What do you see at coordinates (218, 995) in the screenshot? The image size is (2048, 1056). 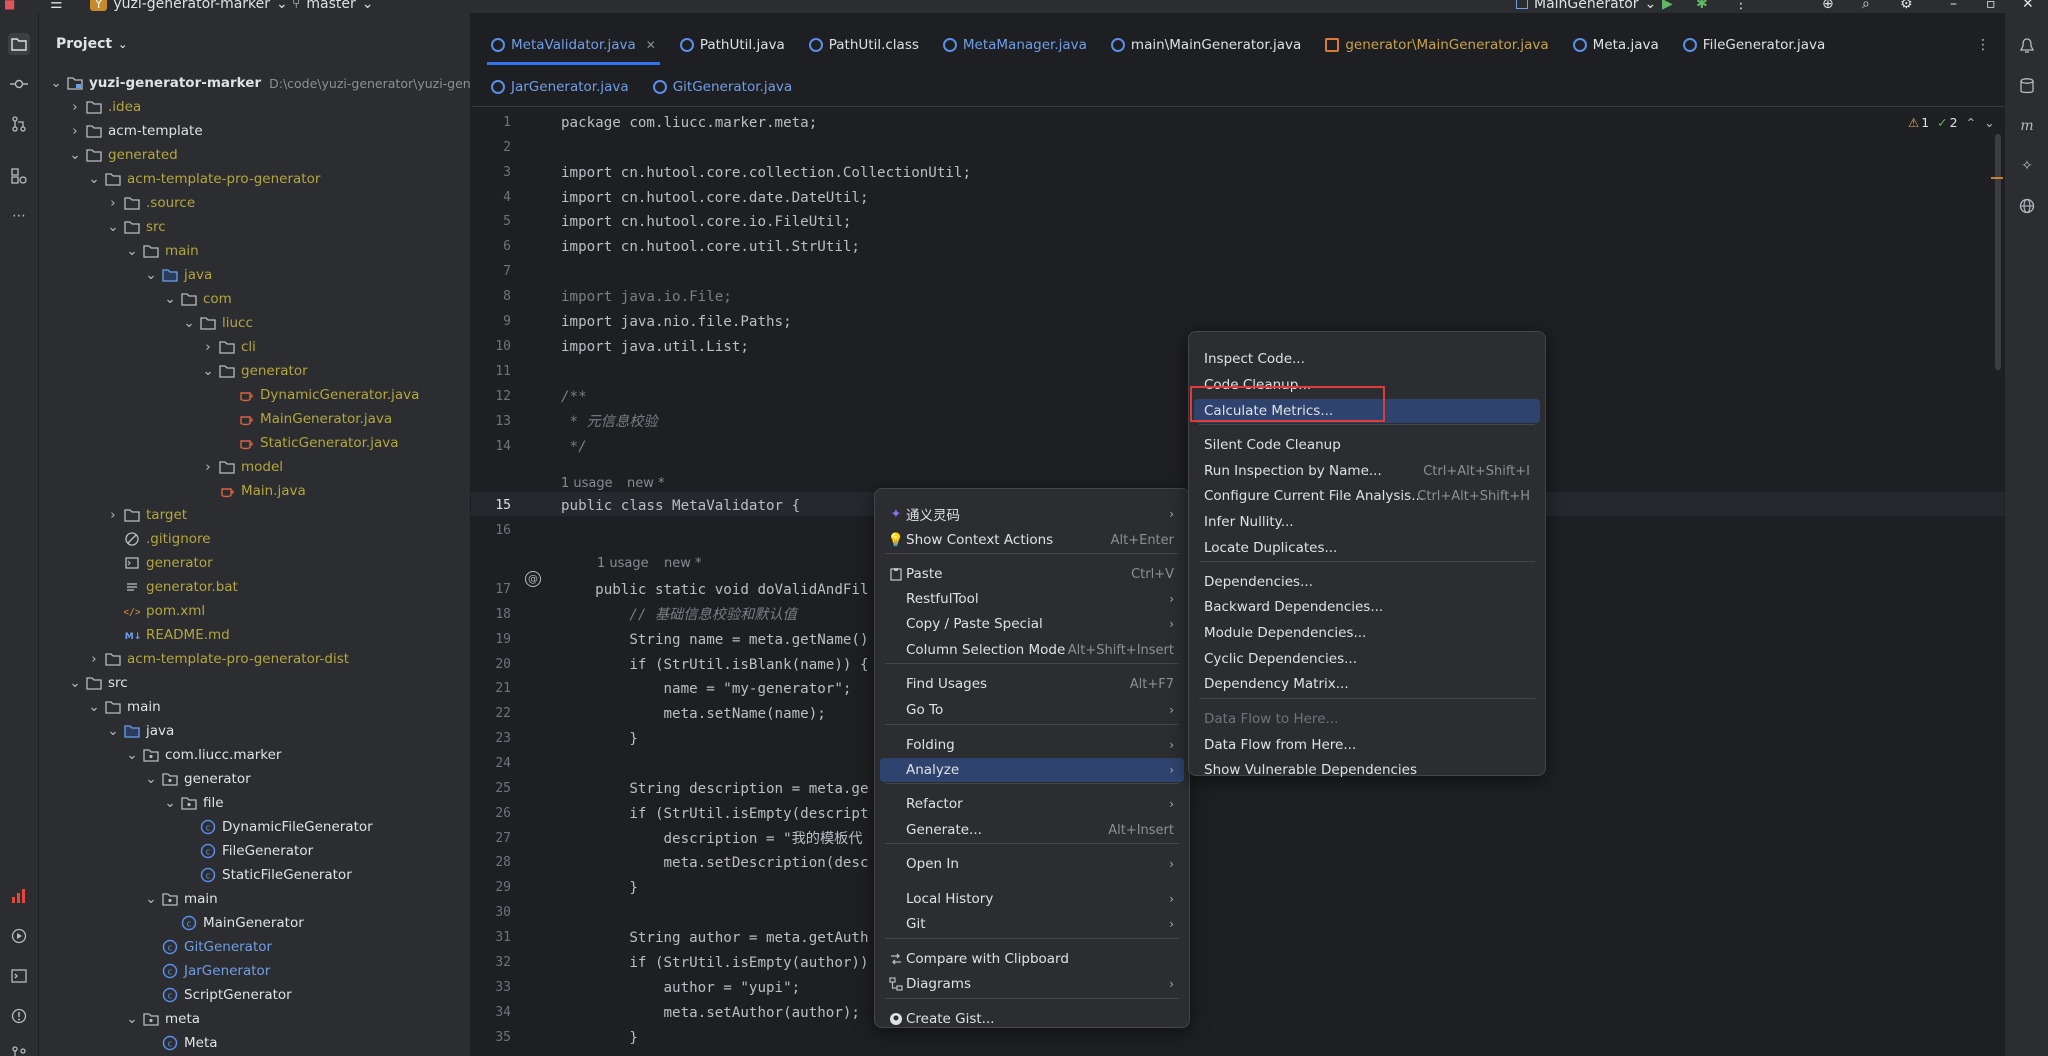 I see `tree-item: c ScriptGenerator` at bounding box center [218, 995].